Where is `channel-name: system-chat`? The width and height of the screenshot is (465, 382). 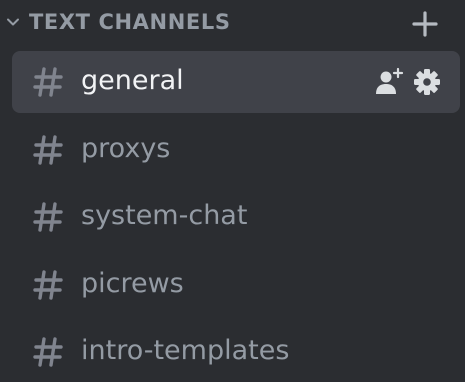 channel-name: system-chat is located at coordinates (164, 215).